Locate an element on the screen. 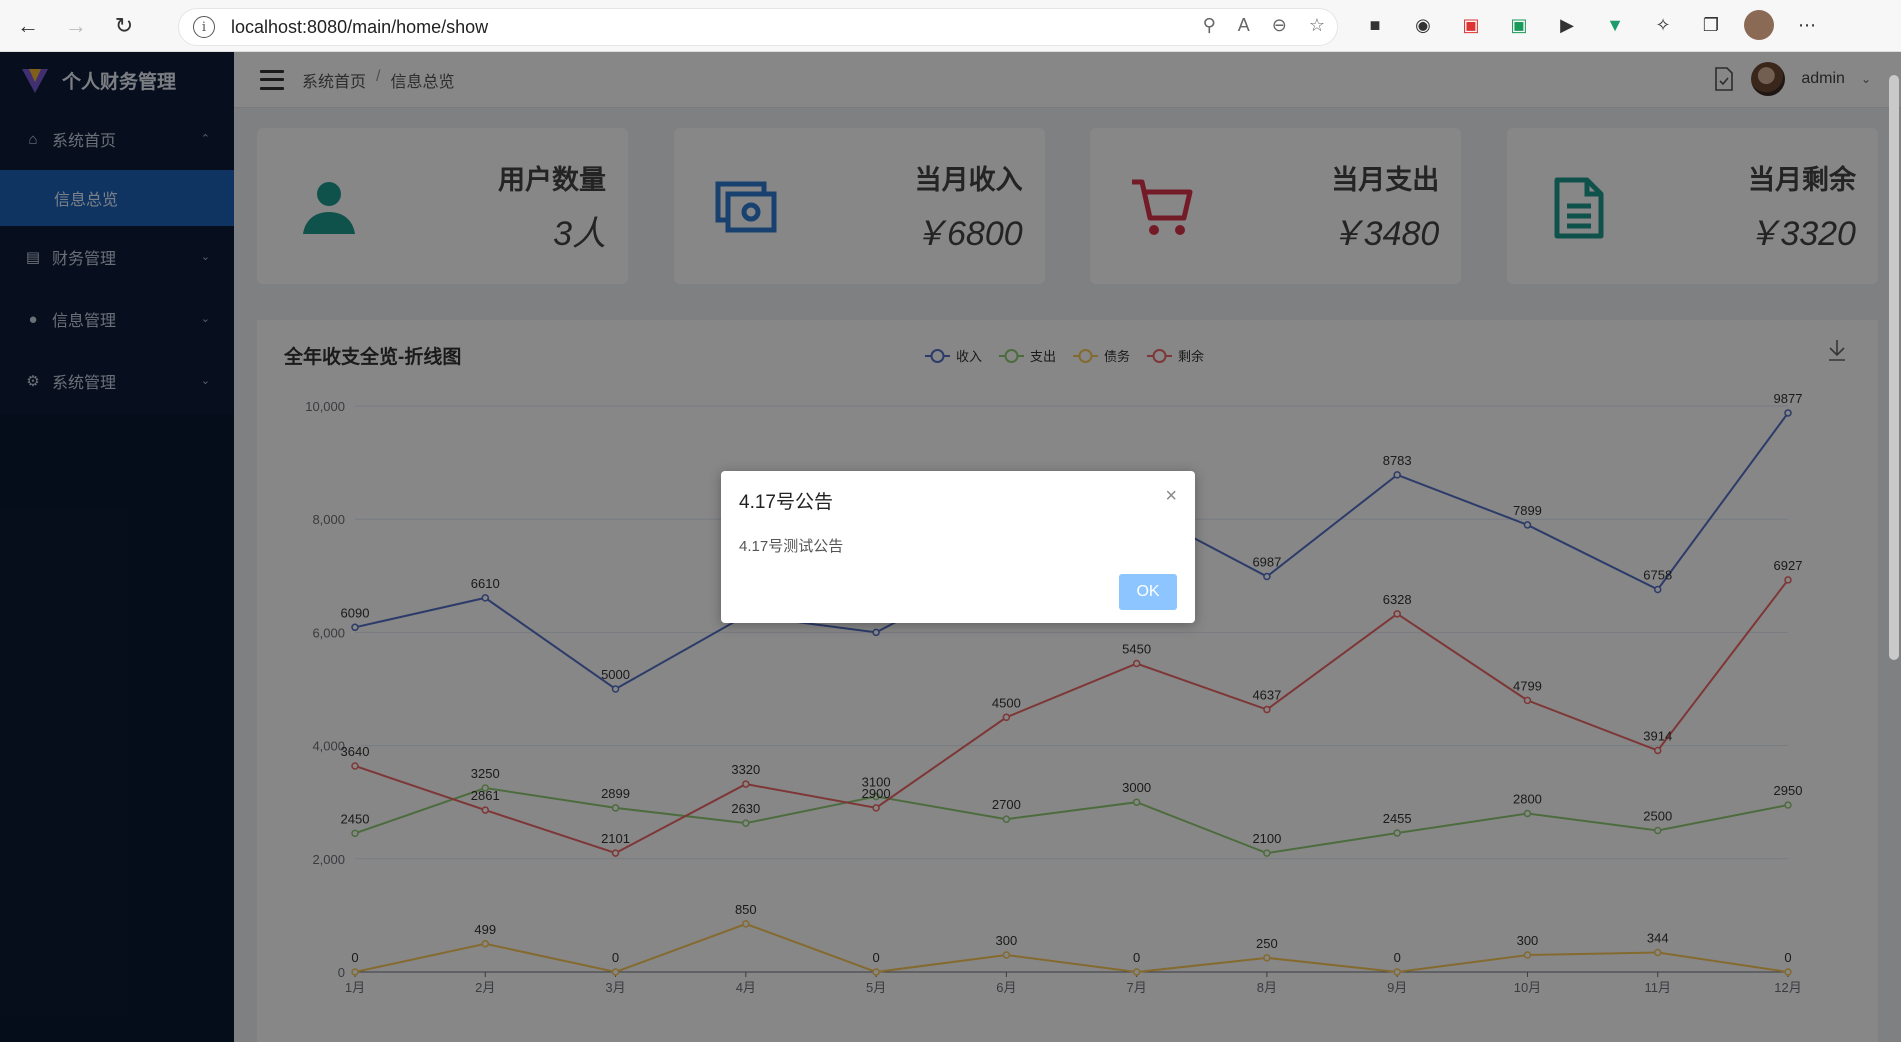 The image size is (1901, 1047). extension-icon-4: ▣ is located at coordinates (1519, 25).